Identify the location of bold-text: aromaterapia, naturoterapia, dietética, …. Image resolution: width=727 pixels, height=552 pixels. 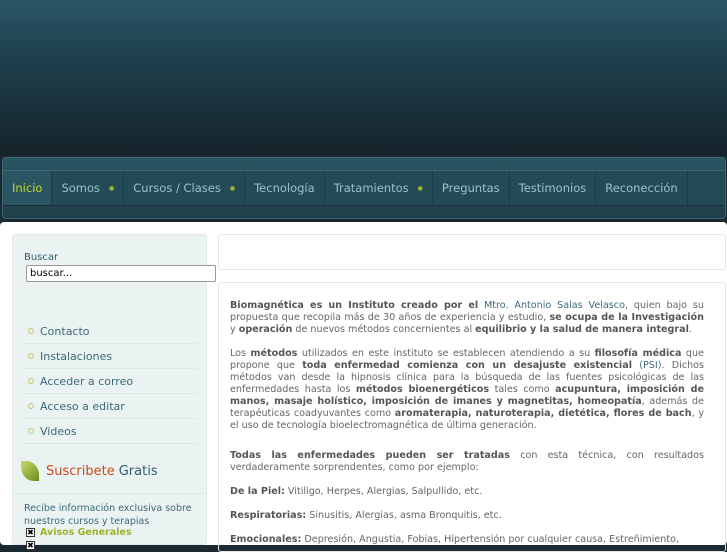
(543, 413).